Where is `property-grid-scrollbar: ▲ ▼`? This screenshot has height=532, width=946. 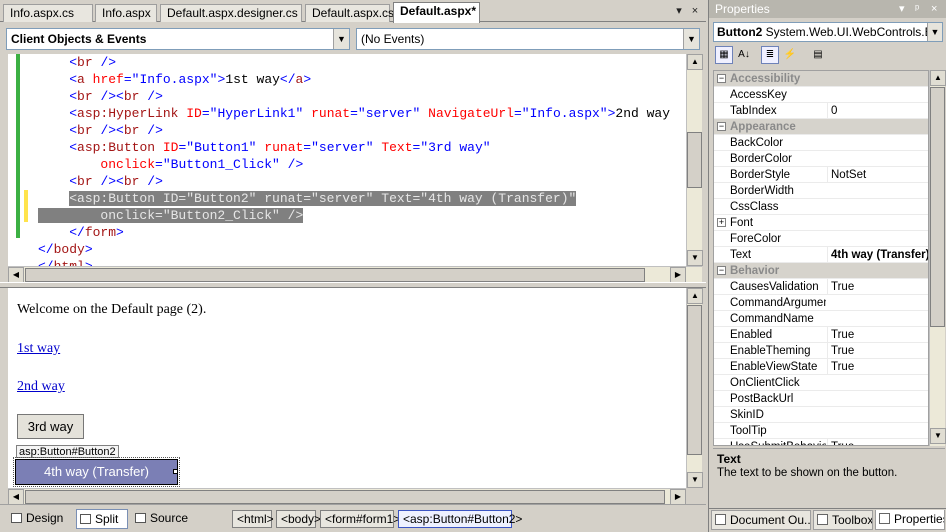 property-grid-scrollbar: ▲ ▼ is located at coordinates (937, 258).